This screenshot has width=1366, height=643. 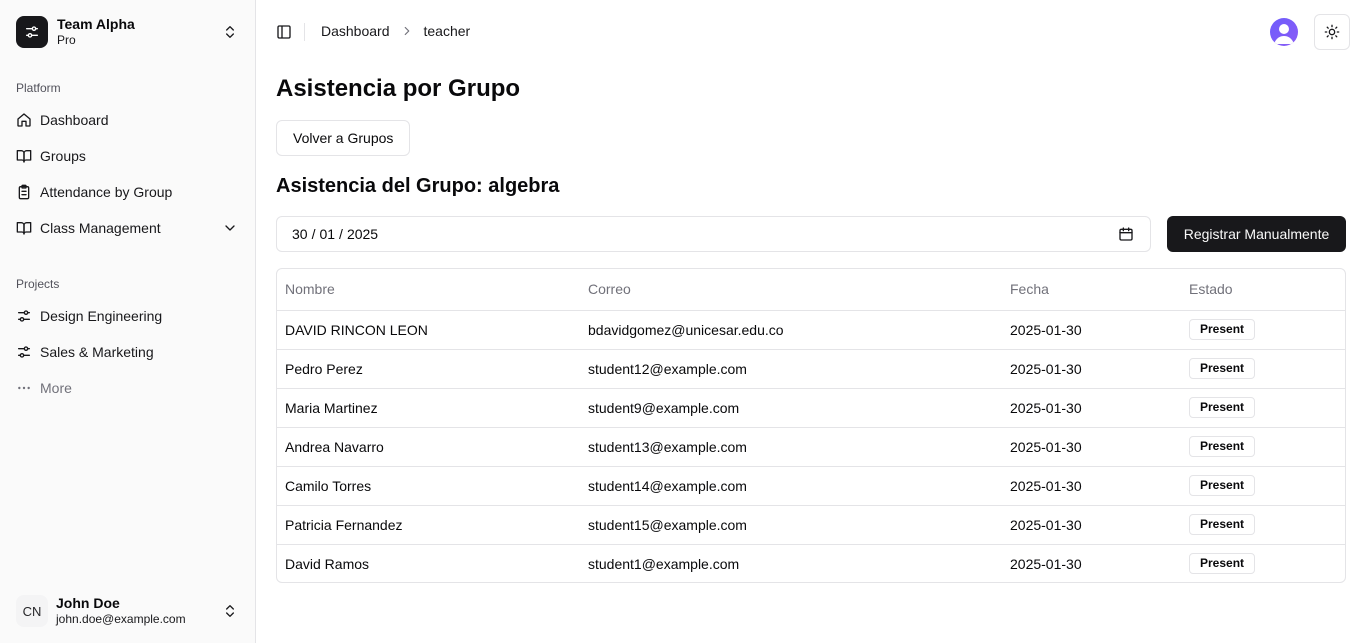 What do you see at coordinates (428, 525) in the screenshot?
I see `cell-name: Patricia Fernandez` at bounding box center [428, 525].